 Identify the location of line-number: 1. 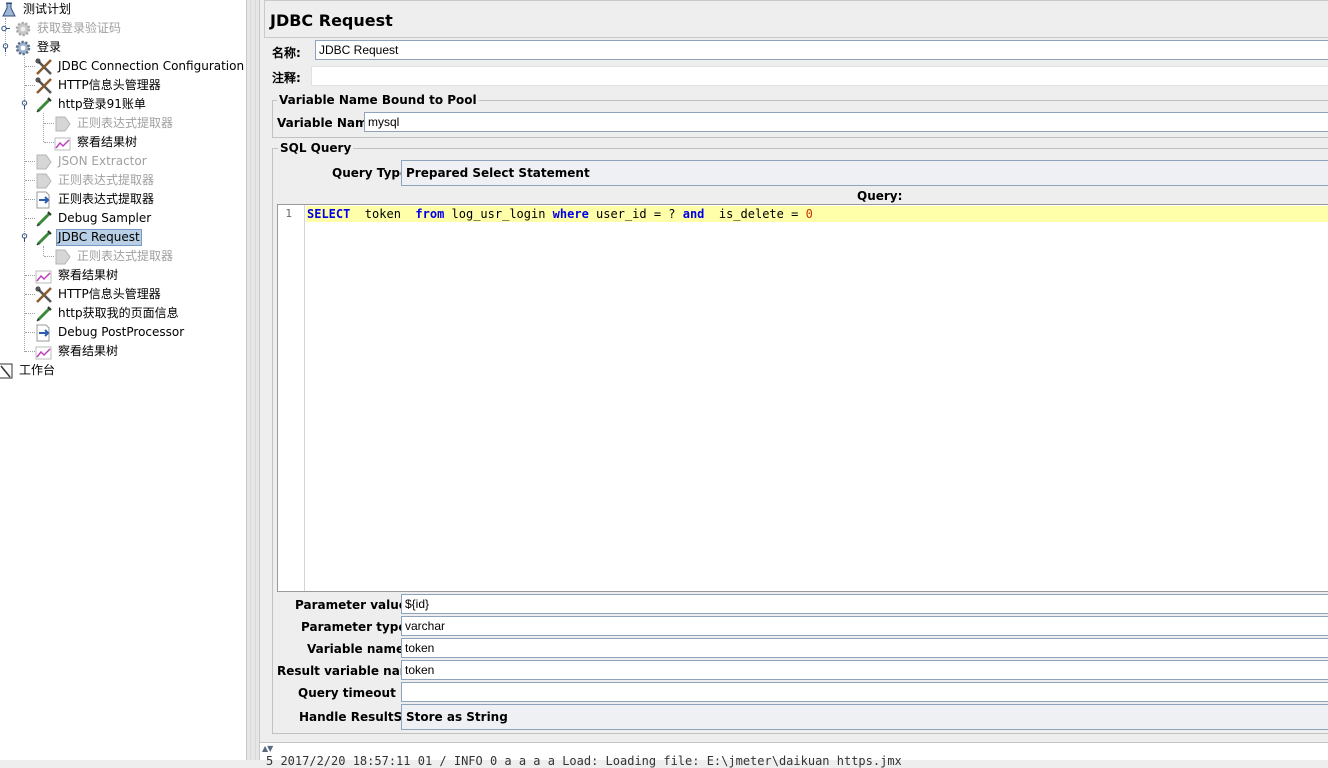
(288, 213).